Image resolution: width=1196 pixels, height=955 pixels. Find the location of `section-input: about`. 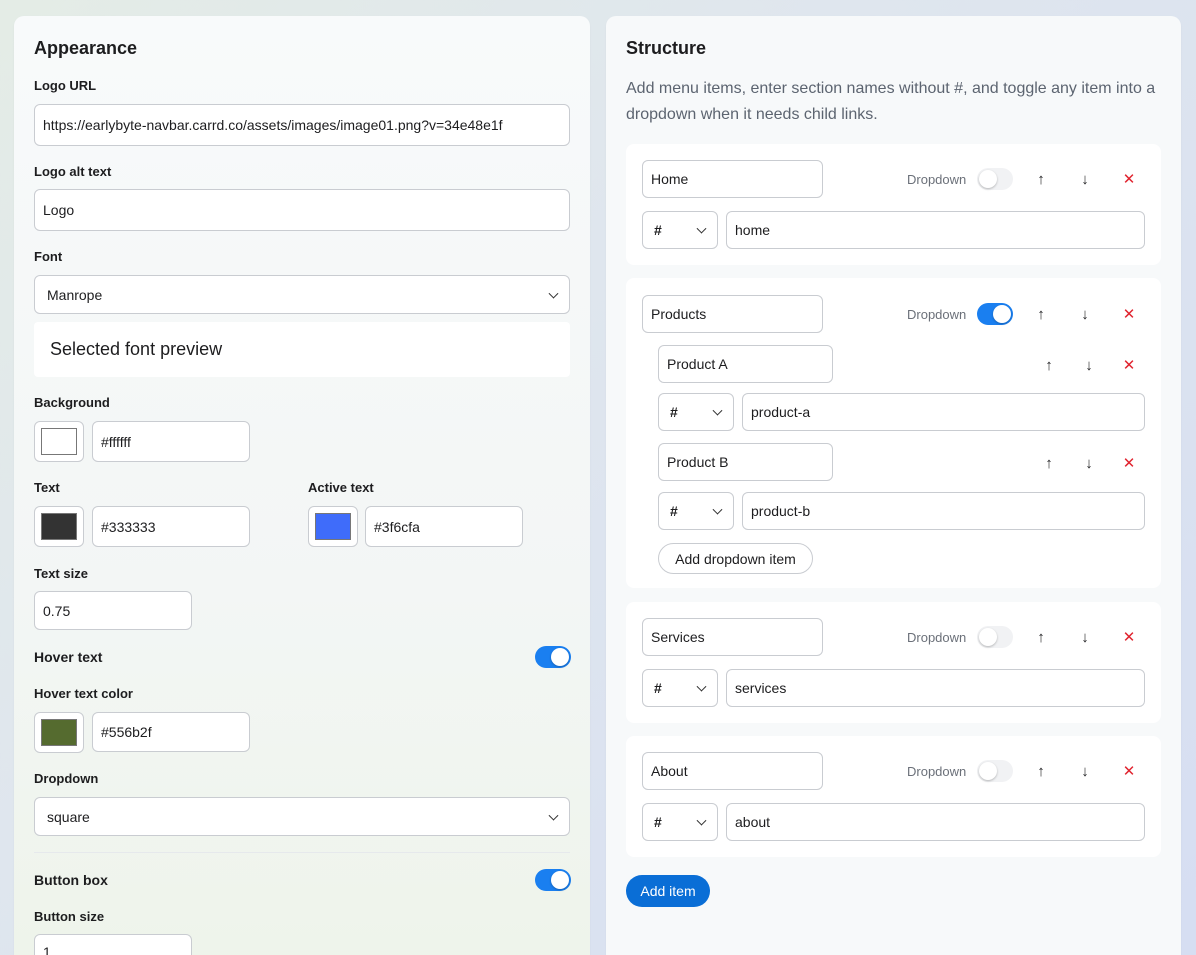

section-input: about is located at coordinates (935, 822).